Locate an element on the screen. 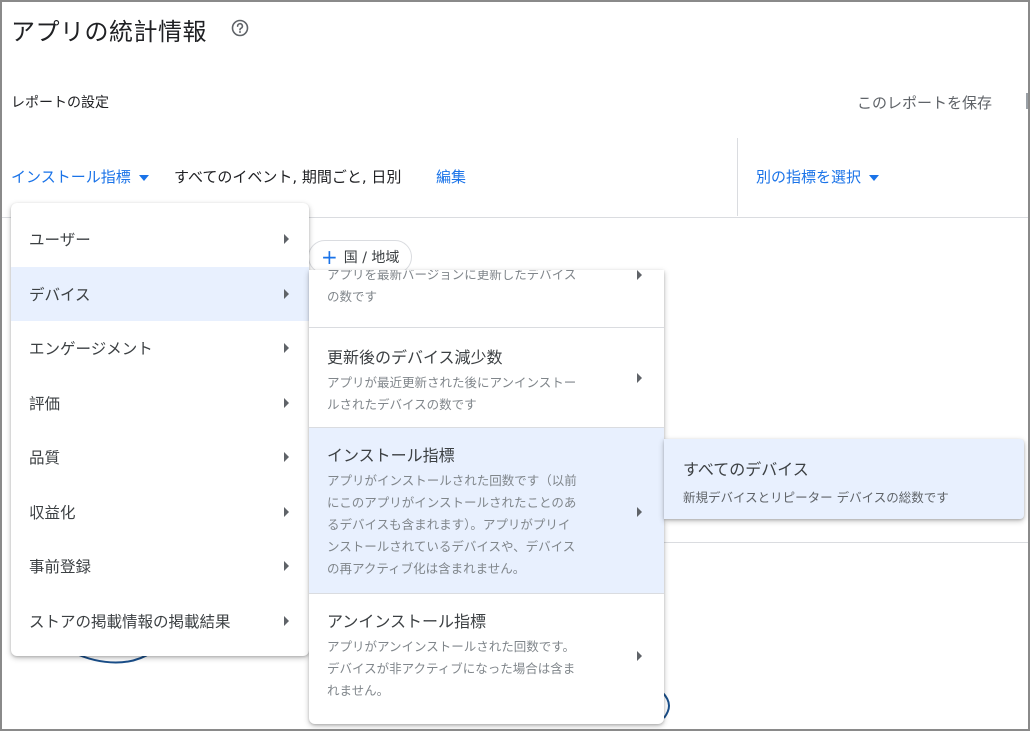 This screenshot has width=1030, height=731. menu-item-users: ユーザー is located at coordinates (160, 239).